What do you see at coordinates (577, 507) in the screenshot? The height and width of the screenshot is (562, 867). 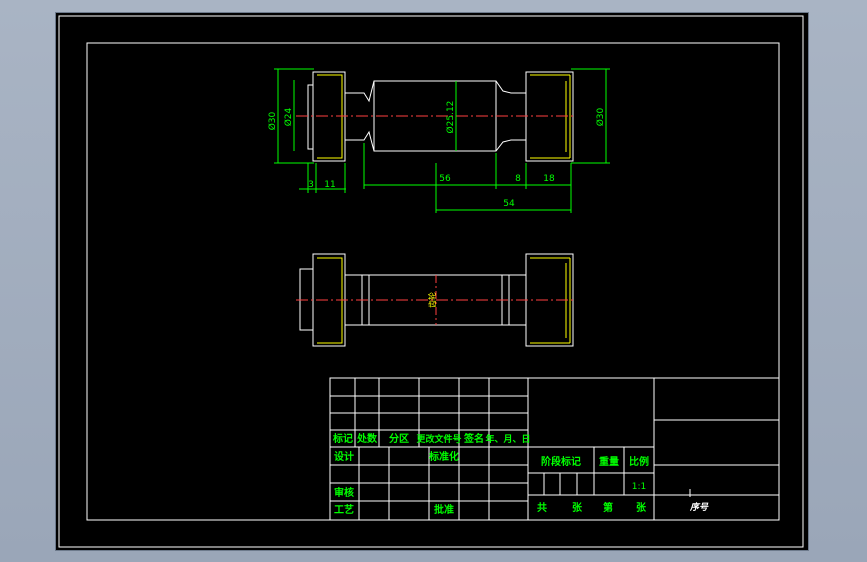 I see `tb-sheets: 张` at bounding box center [577, 507].